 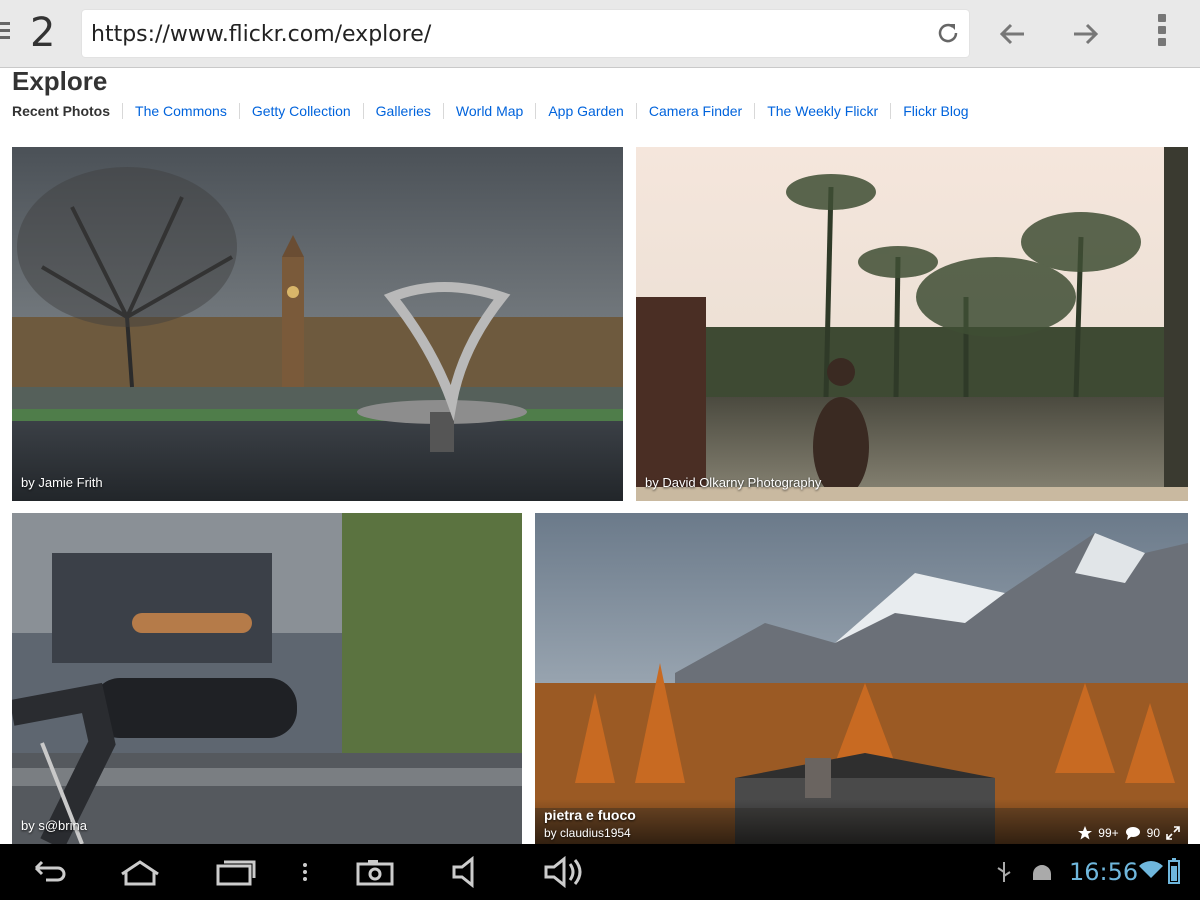 I want to click on faves-count: 99+, so click(x=1108, y=833).